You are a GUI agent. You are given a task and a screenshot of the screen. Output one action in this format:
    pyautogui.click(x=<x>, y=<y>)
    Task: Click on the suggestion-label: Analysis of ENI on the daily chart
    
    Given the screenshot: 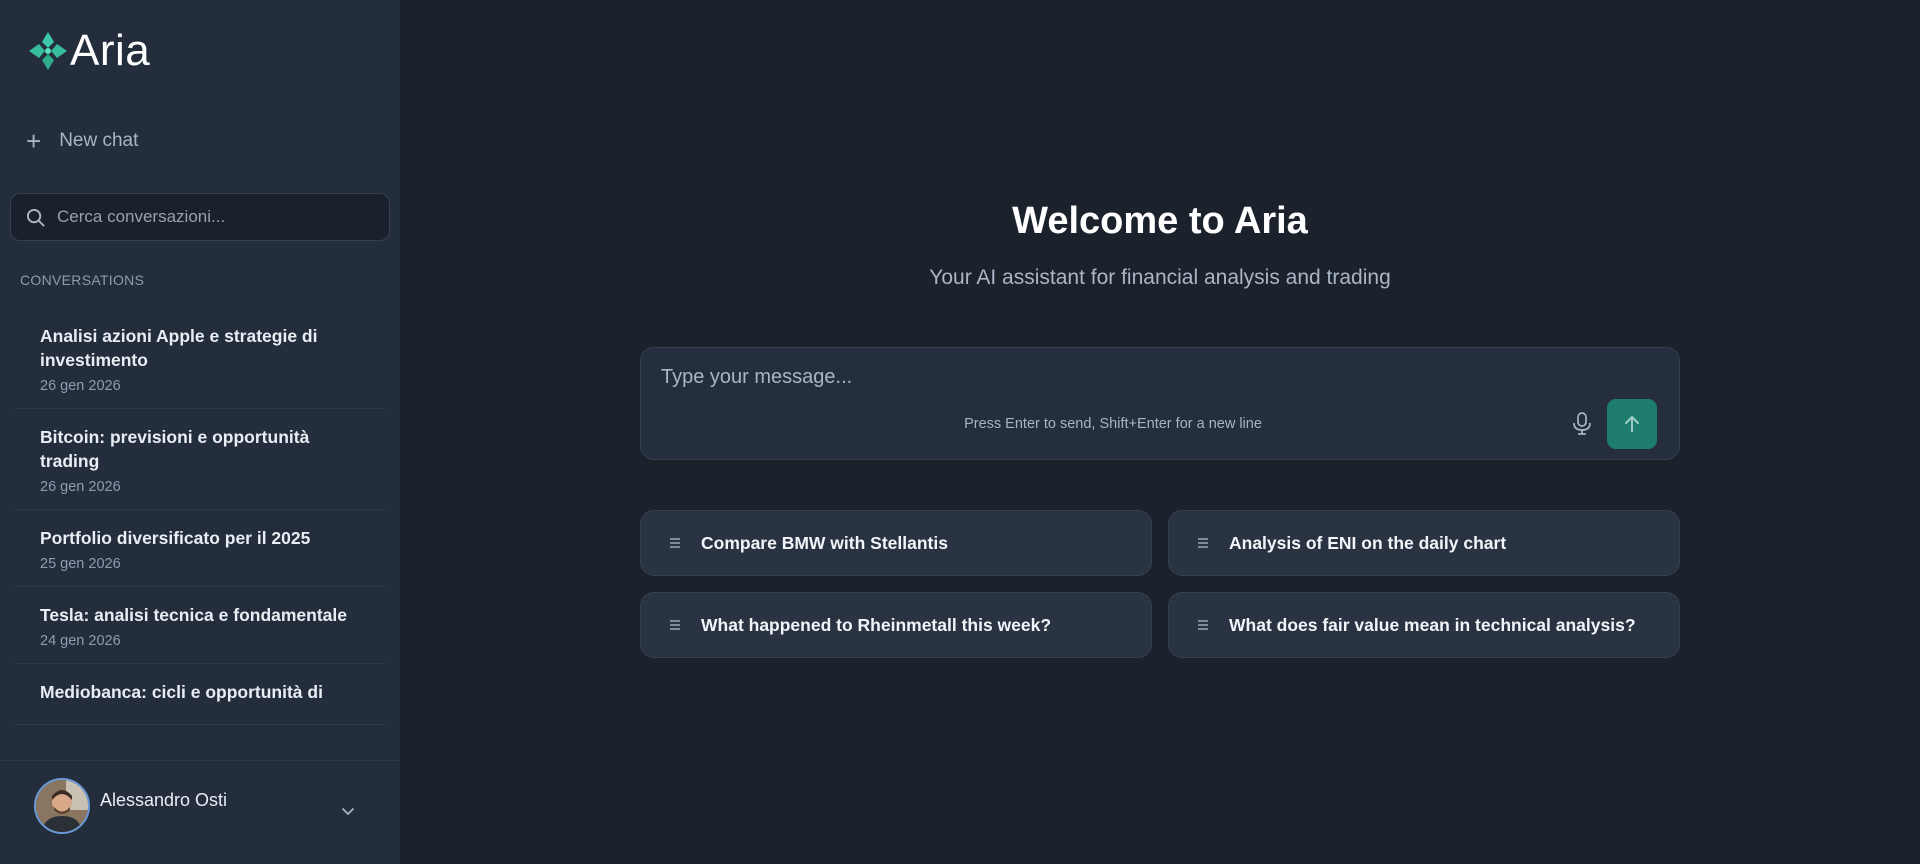 What is the action you would take?
    pyautogui.click(x=1368, y=542)
    